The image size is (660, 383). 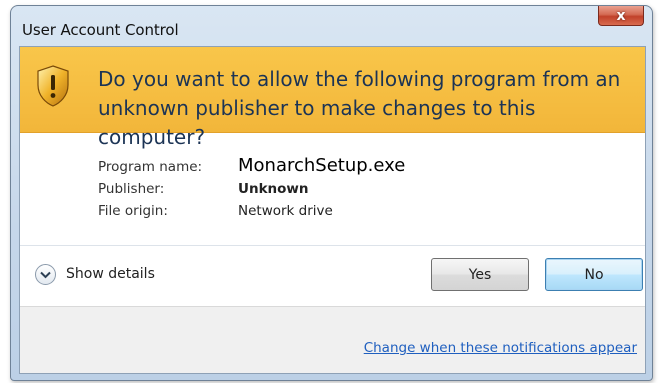 I want to click on change-notifications-link: Change when these notifications appear, so click(x=500, y=348).